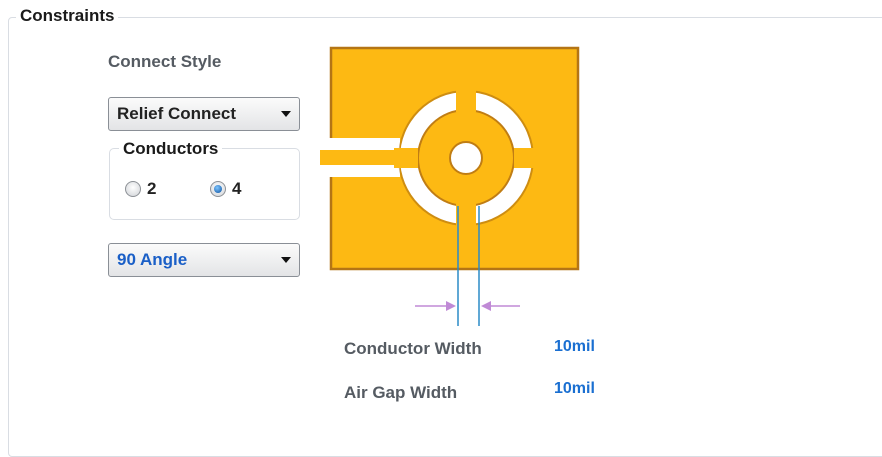 The image size is (882, 457). Describe the element at coordinates (401, 392) in the screenshot. I see `air-gap-width-label: Air Gap Width` at that location.